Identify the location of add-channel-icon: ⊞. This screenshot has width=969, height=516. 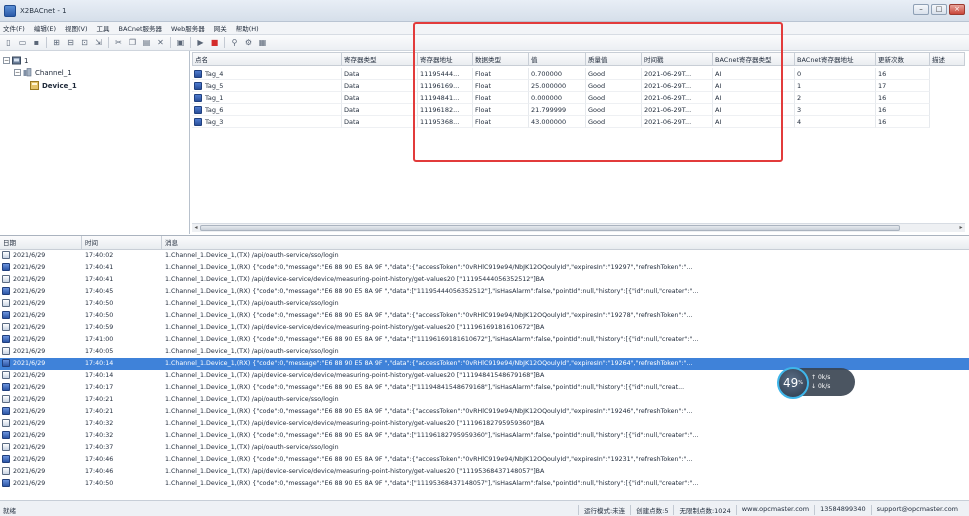
(56, 42).